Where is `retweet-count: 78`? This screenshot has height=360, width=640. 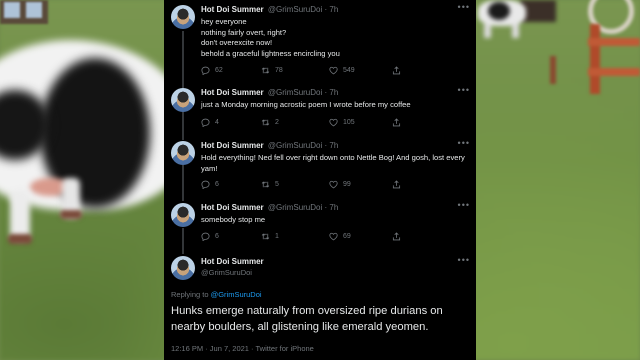
retweet-count: 78 is located at coordinates (279, 70).